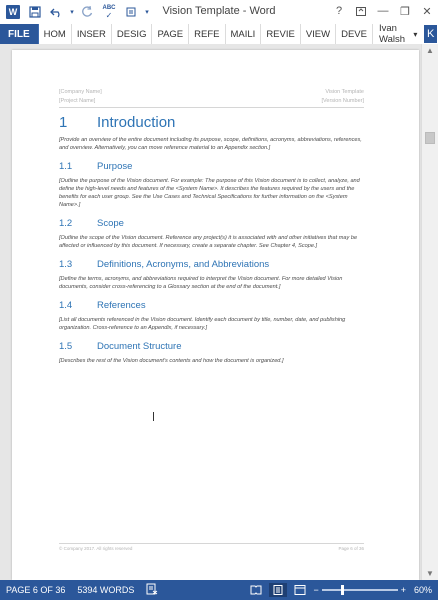 This screenshot has width=438, height=600. What do you see at coordinates (66, 223) in the screenshot?
I see `heading-number: 1.2` at bounding box center [66, 223].